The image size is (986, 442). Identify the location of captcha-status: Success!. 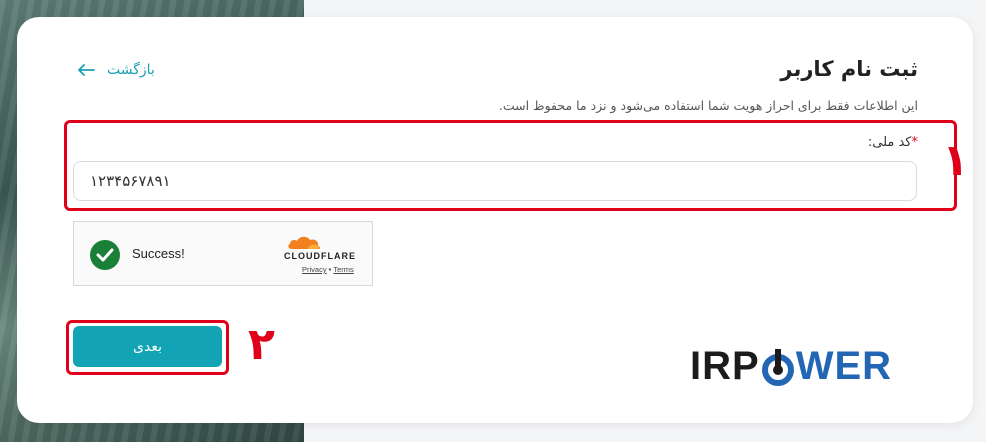
(158, 253).